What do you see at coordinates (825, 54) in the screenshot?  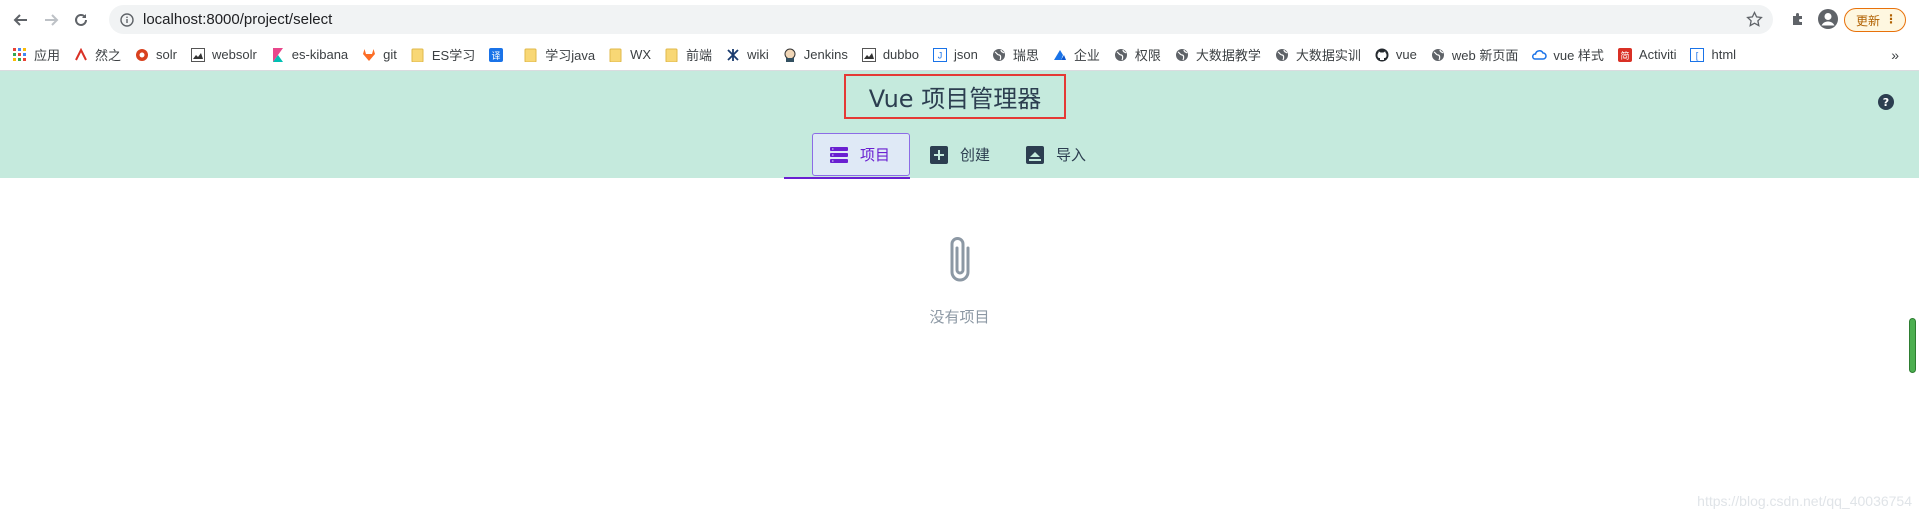 I see `bookmark-label: Jenkins` at bounding box center [825, 54].